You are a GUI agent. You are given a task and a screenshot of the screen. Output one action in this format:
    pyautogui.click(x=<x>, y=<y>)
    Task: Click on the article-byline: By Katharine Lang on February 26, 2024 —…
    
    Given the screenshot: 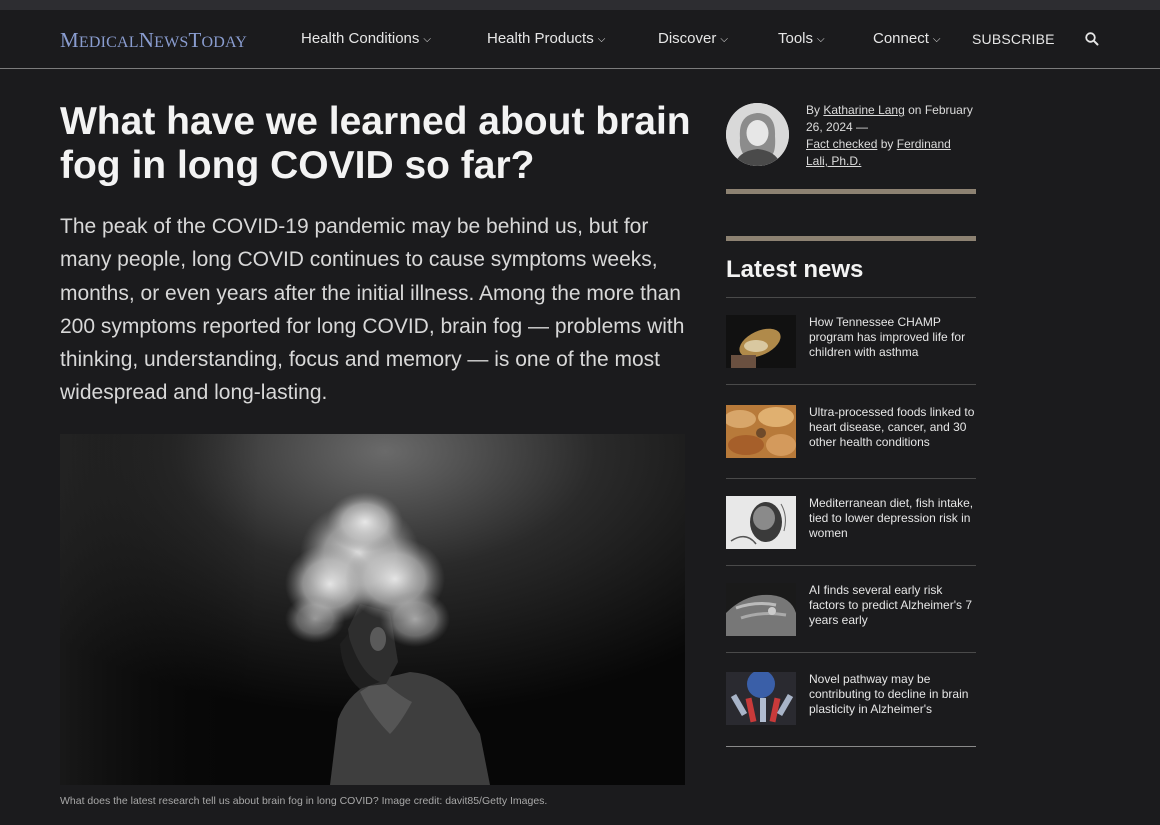 What is the action you would take?
    pyautogui.click(x=889, y=135)
    